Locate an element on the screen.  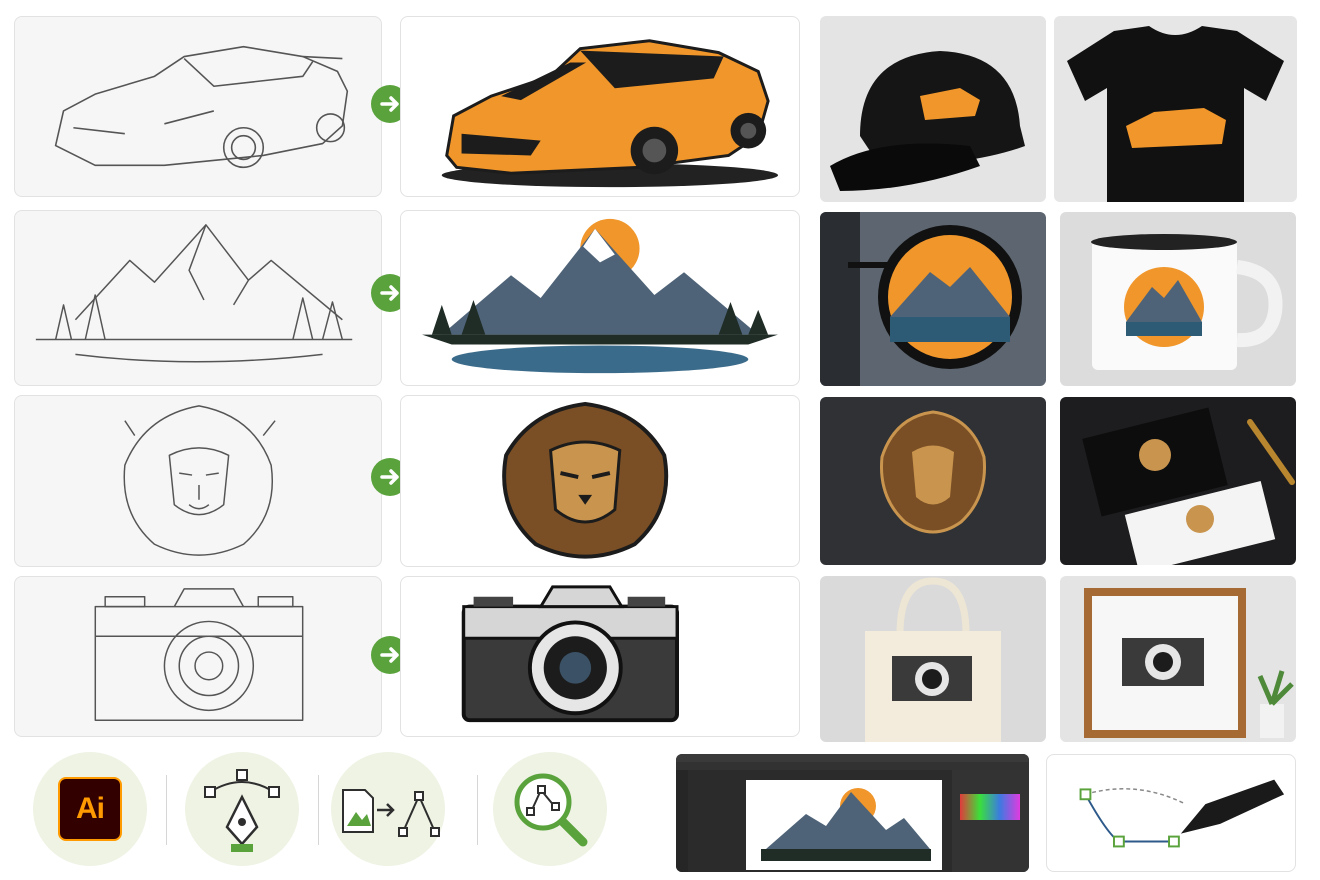
pen-curve-illustration is located at coordinates (1171, 813).